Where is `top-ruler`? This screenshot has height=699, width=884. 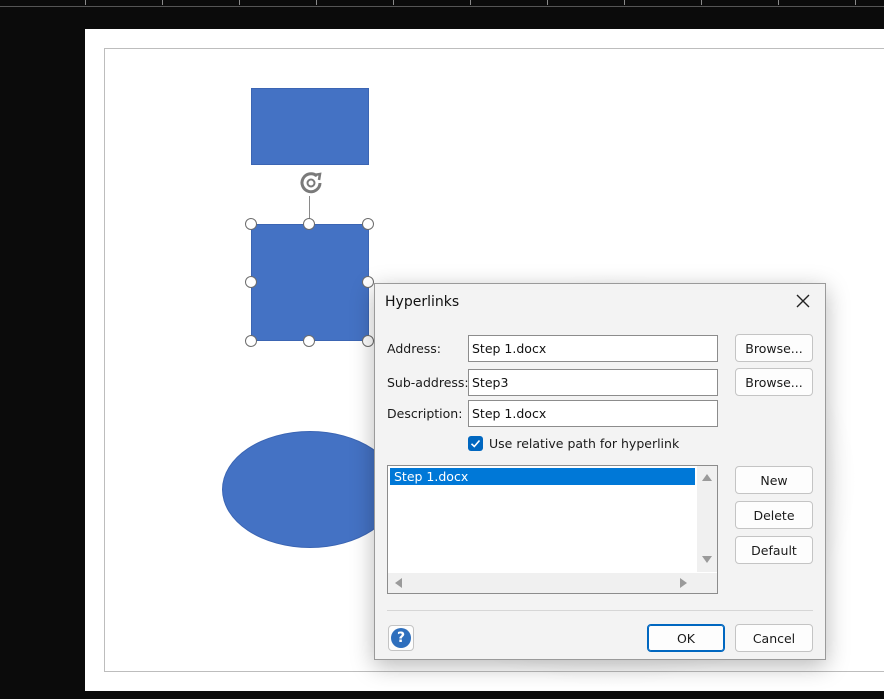
top-ruler is located at coordinates (442, 3).